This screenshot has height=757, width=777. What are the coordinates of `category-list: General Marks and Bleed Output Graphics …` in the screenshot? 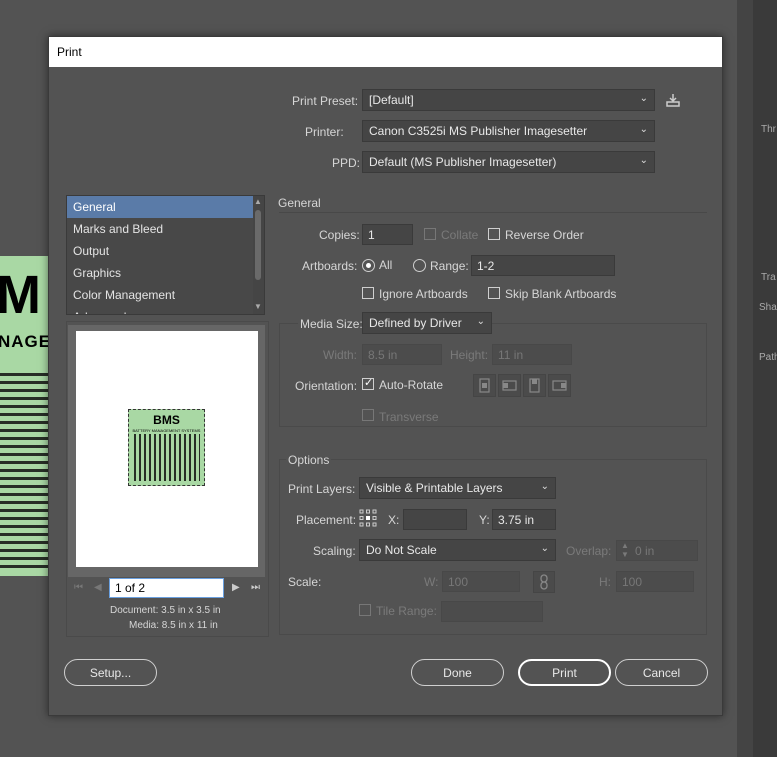 It's located at (165, 255).